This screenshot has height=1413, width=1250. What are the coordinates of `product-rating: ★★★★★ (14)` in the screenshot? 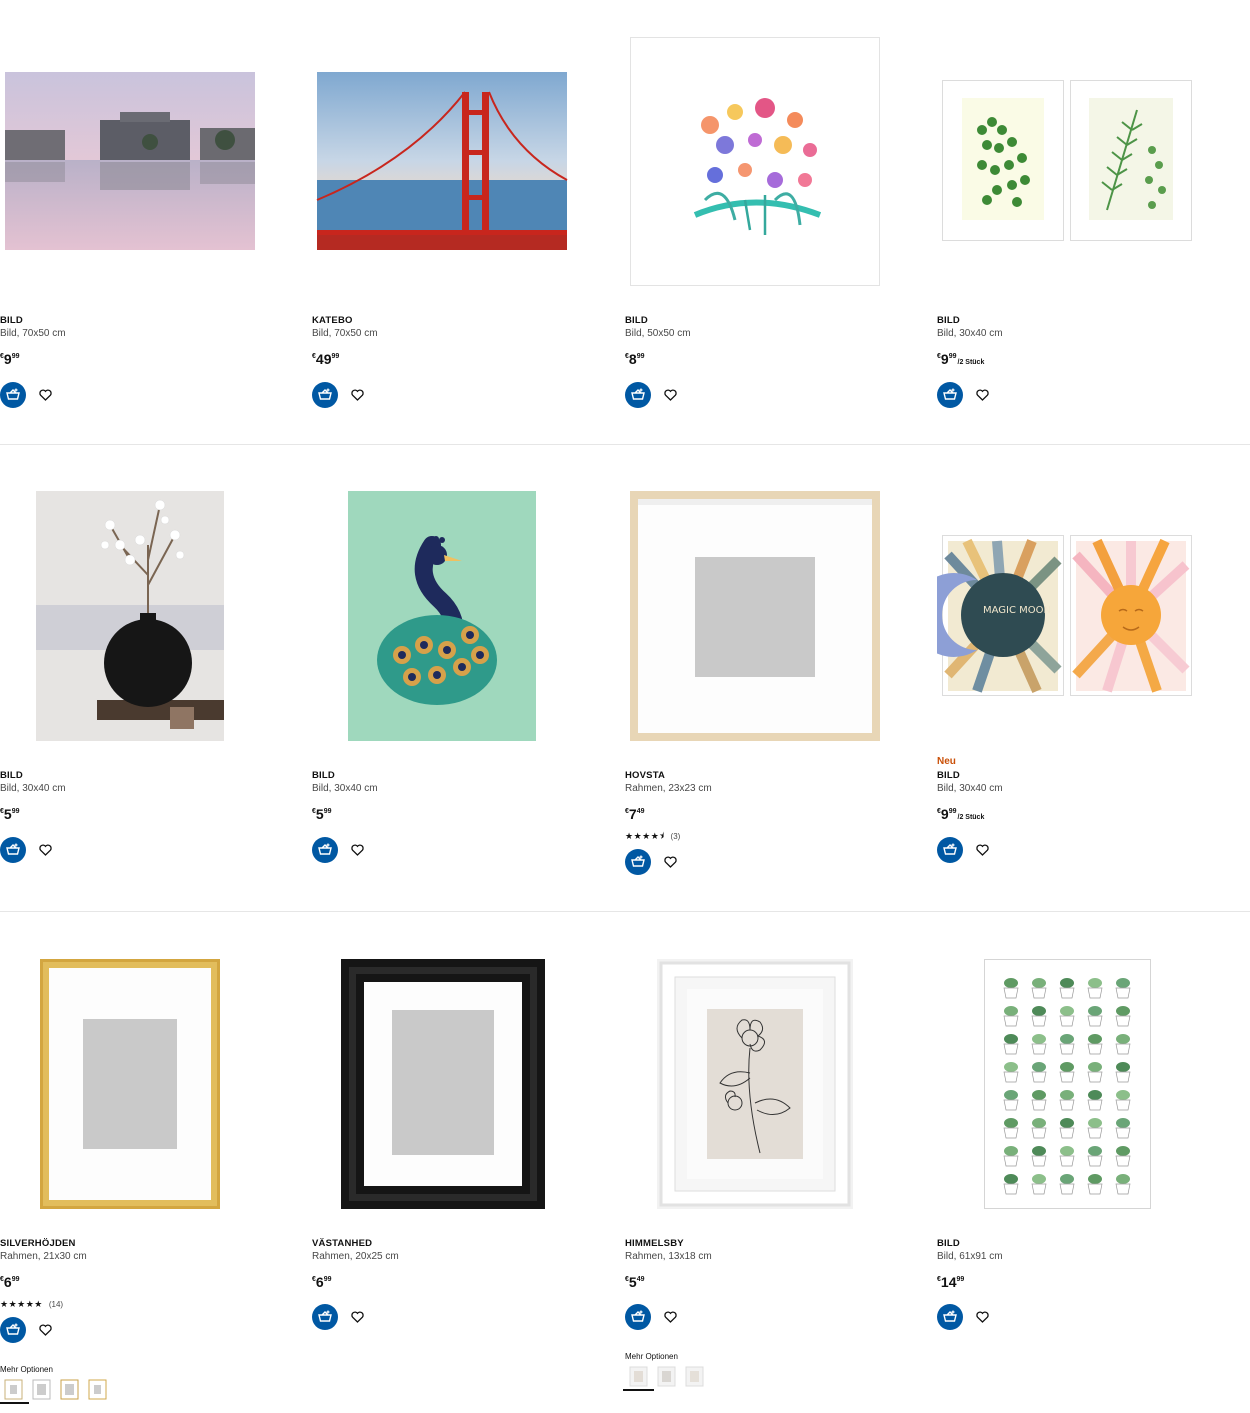 It's located at (150, 1304).